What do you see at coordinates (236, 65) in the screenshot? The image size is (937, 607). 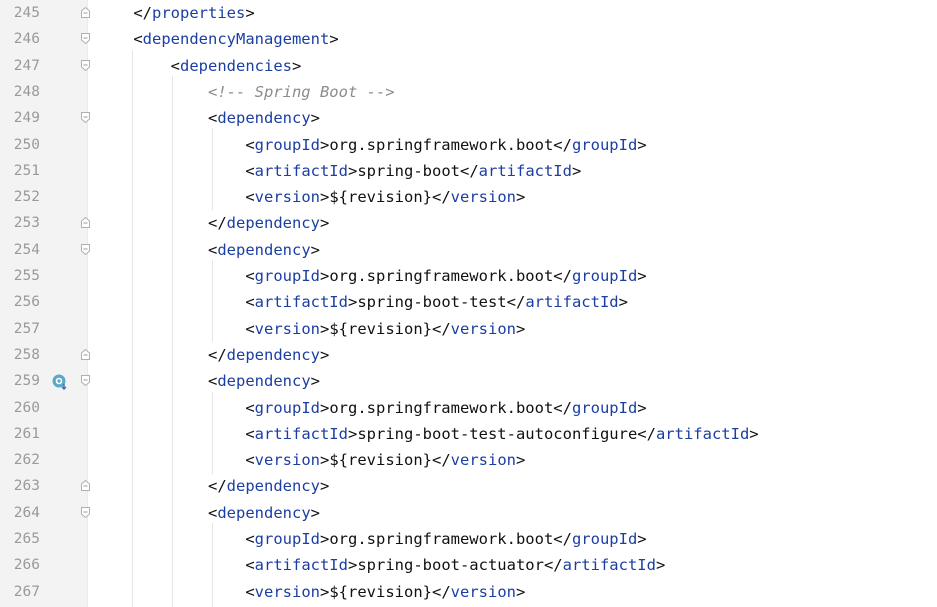 I see `tag-name: dependencies` at bounding box center [236, 65].